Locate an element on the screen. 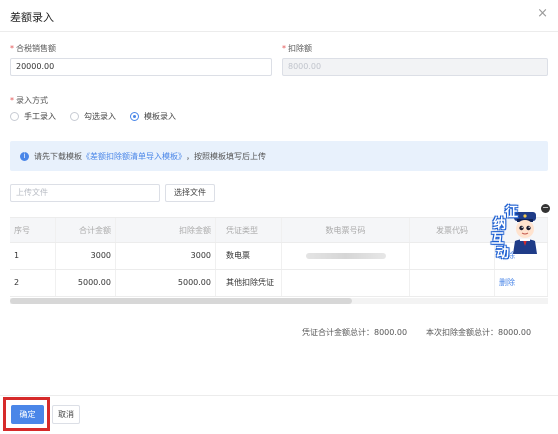 The image size is (558, 434). column-header: 数电票号码 is located at coordinates (346, 230).